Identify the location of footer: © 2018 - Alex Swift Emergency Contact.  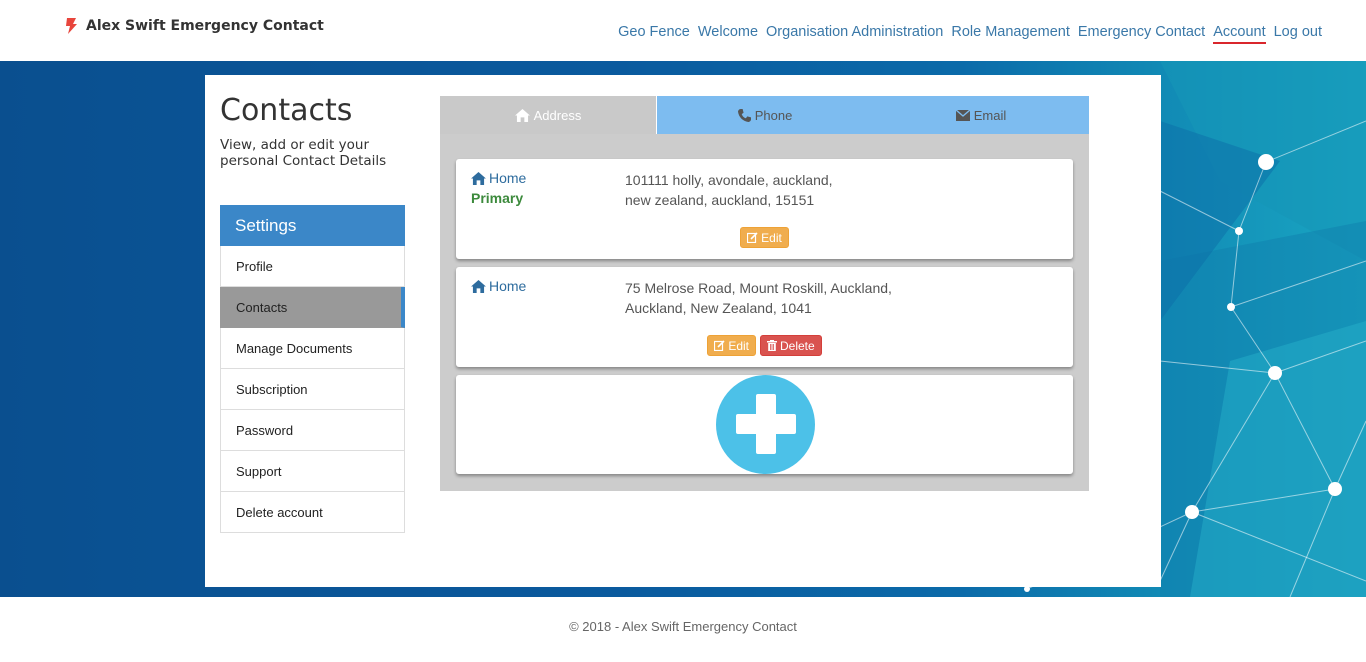
(683, 629).